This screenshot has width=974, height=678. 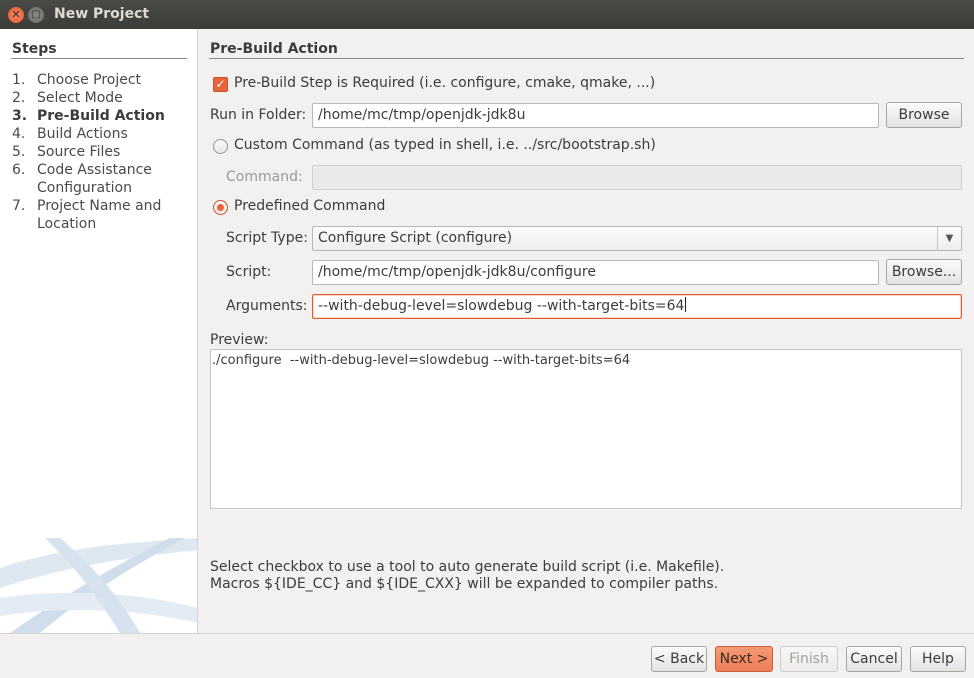 What do you see at coordinates (938, 659) in the screenshot?
I see `help-button: Help` at bounding box center [938, 659].